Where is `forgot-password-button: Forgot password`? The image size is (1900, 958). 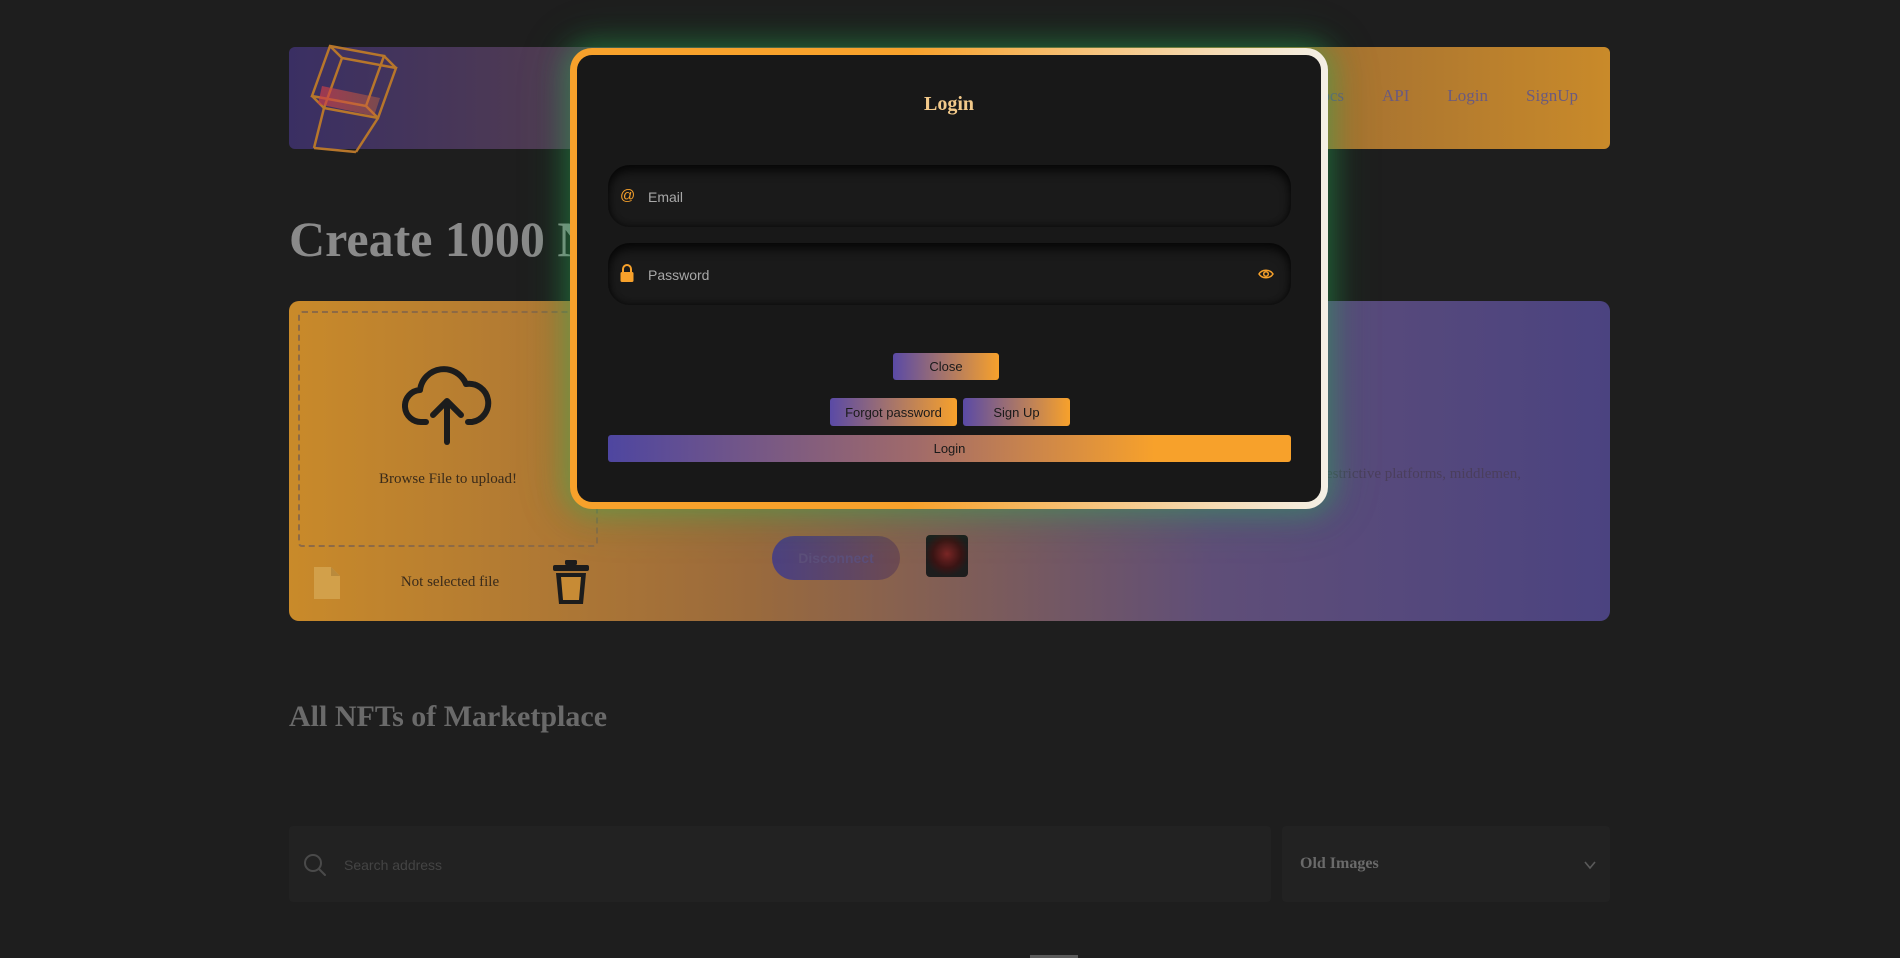
forgot-password-button: Forgot password is located at coordinates (893, 412).